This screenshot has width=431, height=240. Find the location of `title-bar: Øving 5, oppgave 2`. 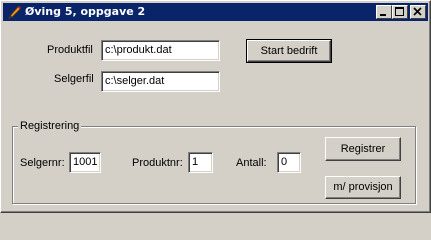

title-bar: Øving 5, oppgave 2 is located at coordinates (215, 12).